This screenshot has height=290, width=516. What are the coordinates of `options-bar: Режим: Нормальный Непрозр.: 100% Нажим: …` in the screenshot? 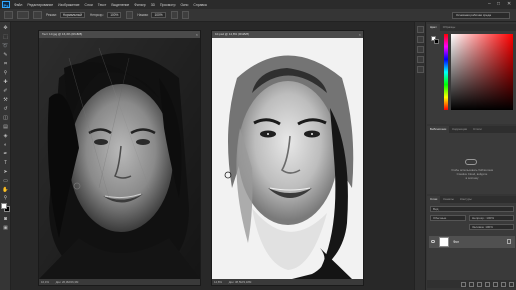 It's located at (258, 15).